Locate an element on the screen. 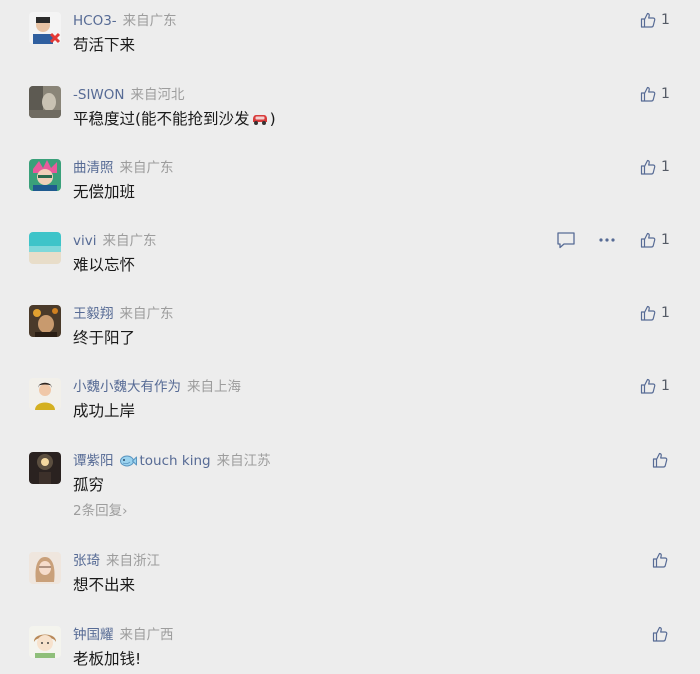  nickname: HCO3- is located at coordinates (95, 21).